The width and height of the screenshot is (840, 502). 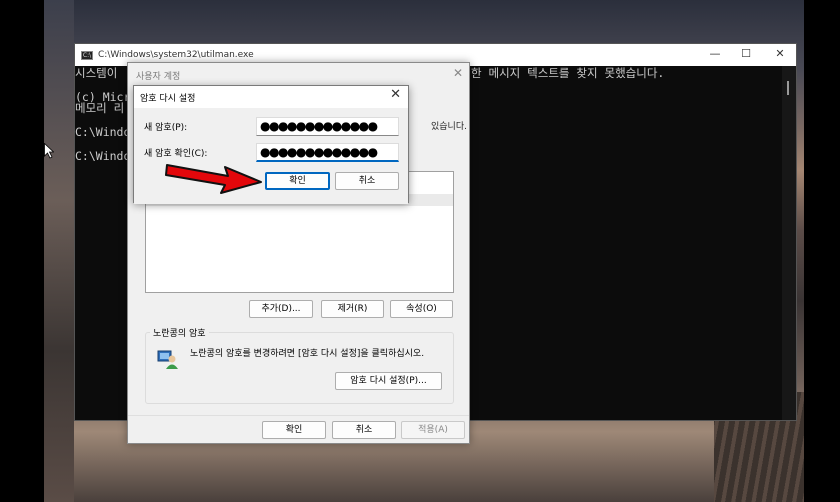 What do you see at coordinates (780, 54) in the screenshot?
I see `close-button: ✕` at bounding box center [780, 54].